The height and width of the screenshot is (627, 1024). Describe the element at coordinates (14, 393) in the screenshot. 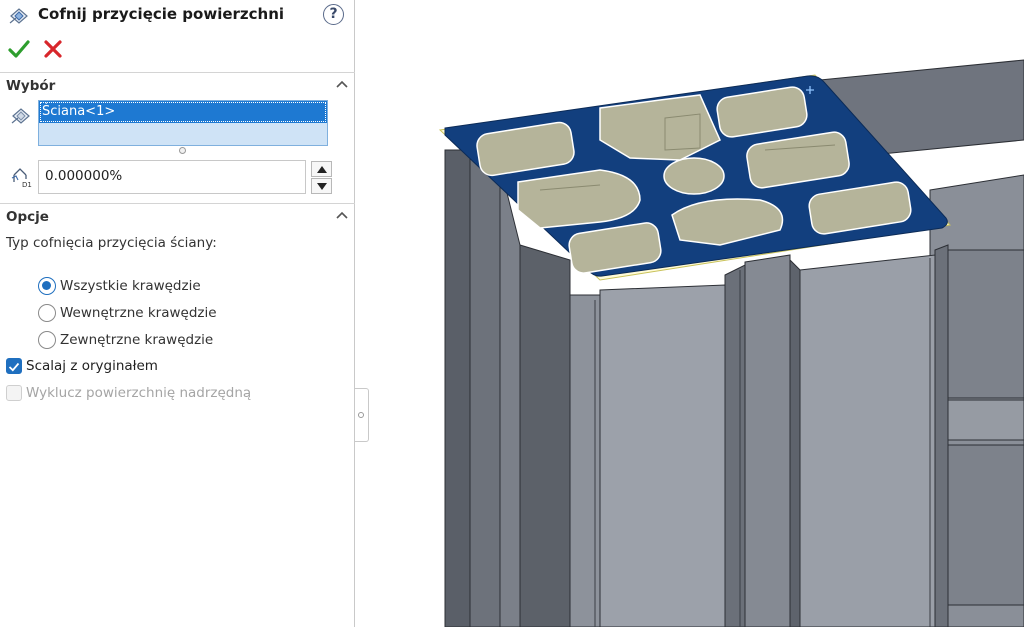

I see `exclude-parent-surface-checkbox` at that location.